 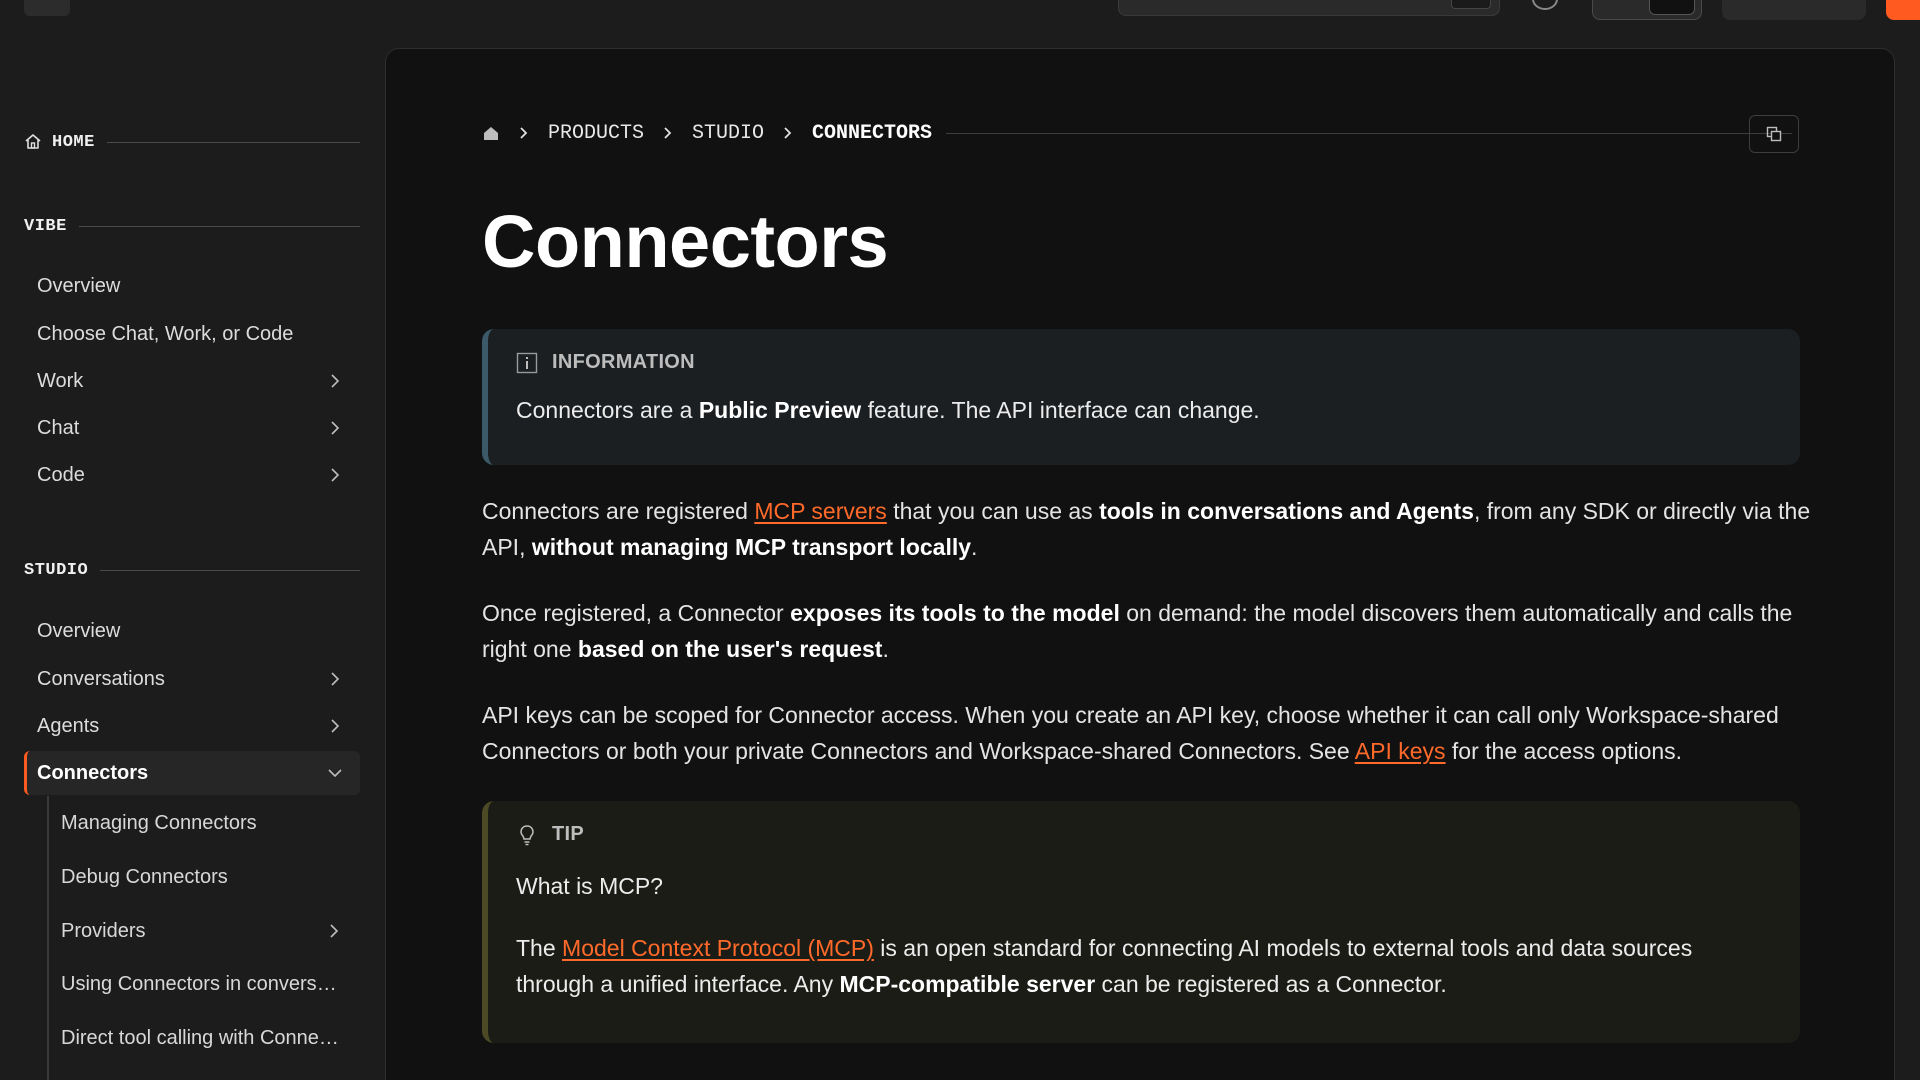 I want to click on section-label: STUDIO, so click(x=56, y=570).